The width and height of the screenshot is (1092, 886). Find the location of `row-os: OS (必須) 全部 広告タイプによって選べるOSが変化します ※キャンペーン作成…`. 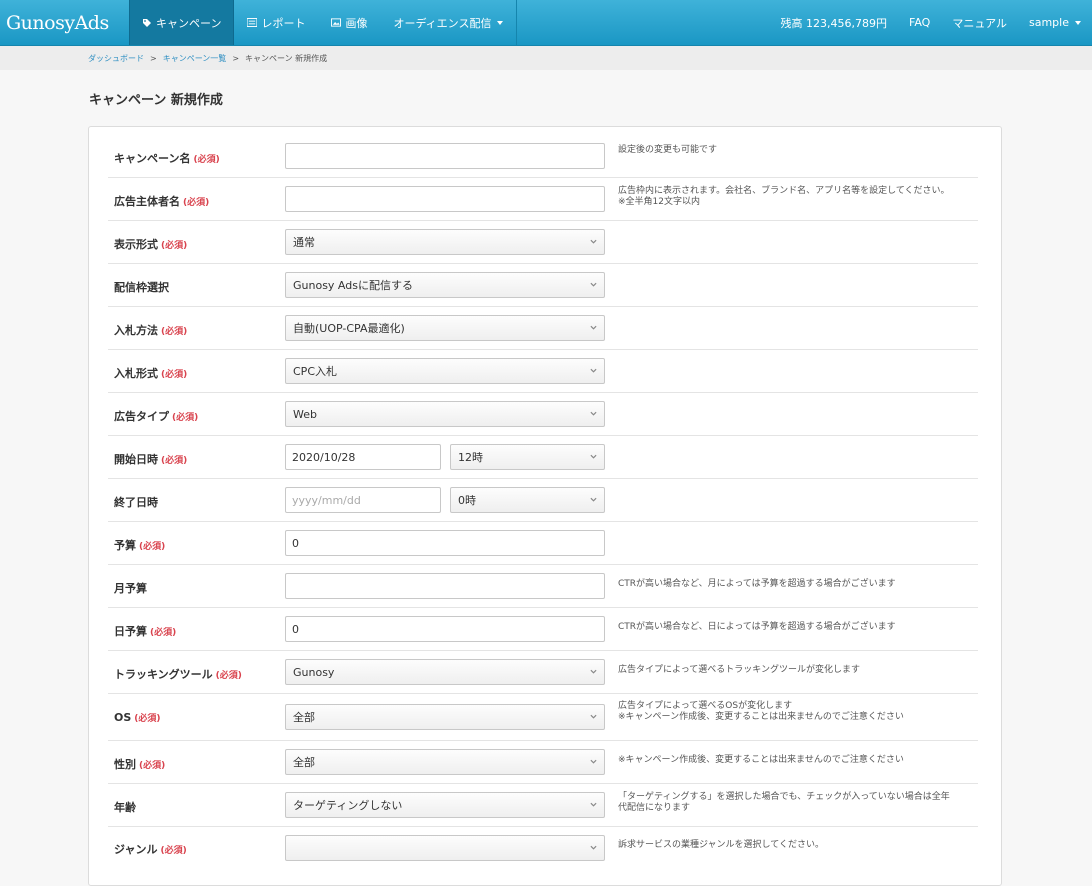

row-os: OS (必須) 全部 広告タイプによって選べるOSが変化します ※キャンペーン作成… is located at coordinates (543, 717).